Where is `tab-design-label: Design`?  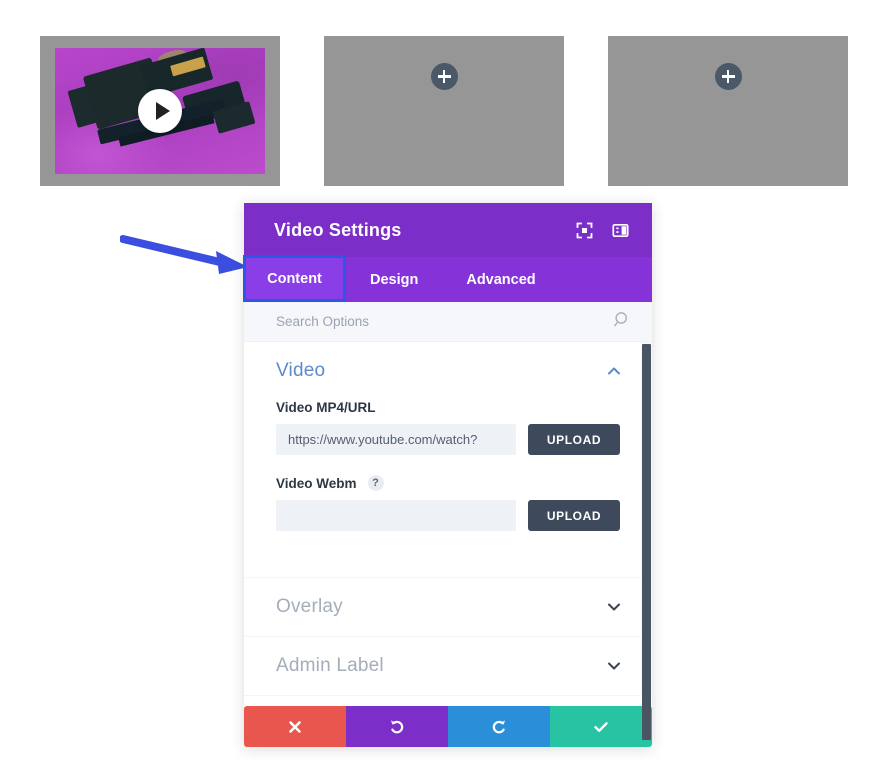
tab-design-label: Design is located at coordinates (394, 279).